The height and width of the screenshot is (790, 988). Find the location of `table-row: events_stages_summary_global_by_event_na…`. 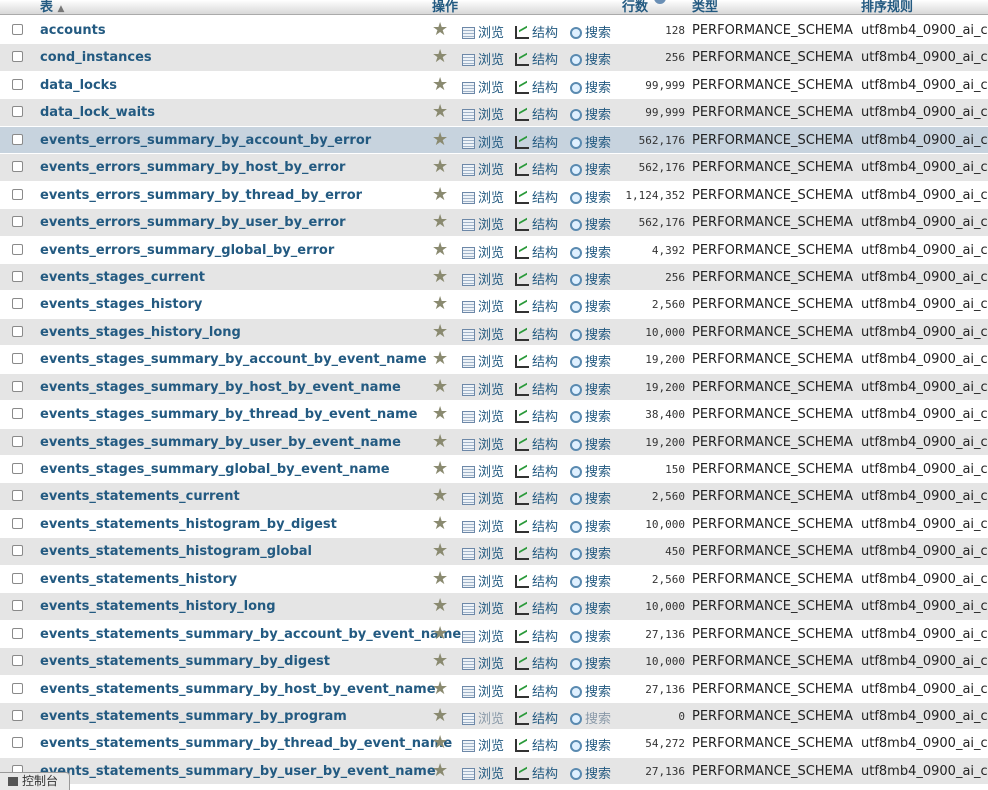

table-row: events_stages_summary_global_by_event_na… is located at coordinates (494, 470).